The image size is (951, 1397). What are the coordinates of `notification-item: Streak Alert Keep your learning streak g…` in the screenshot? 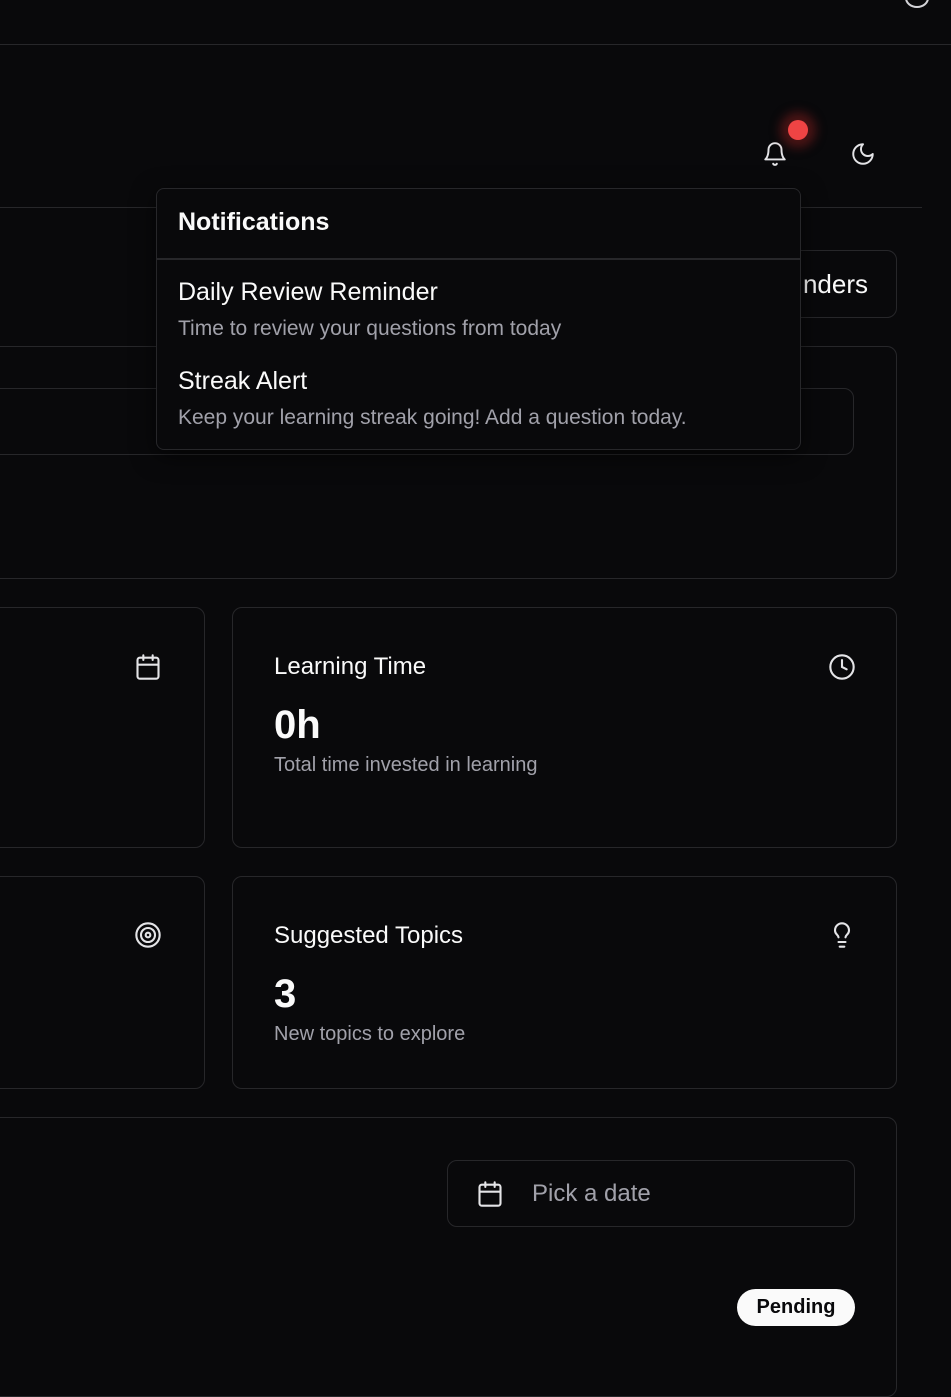 It's located at (432, 398).